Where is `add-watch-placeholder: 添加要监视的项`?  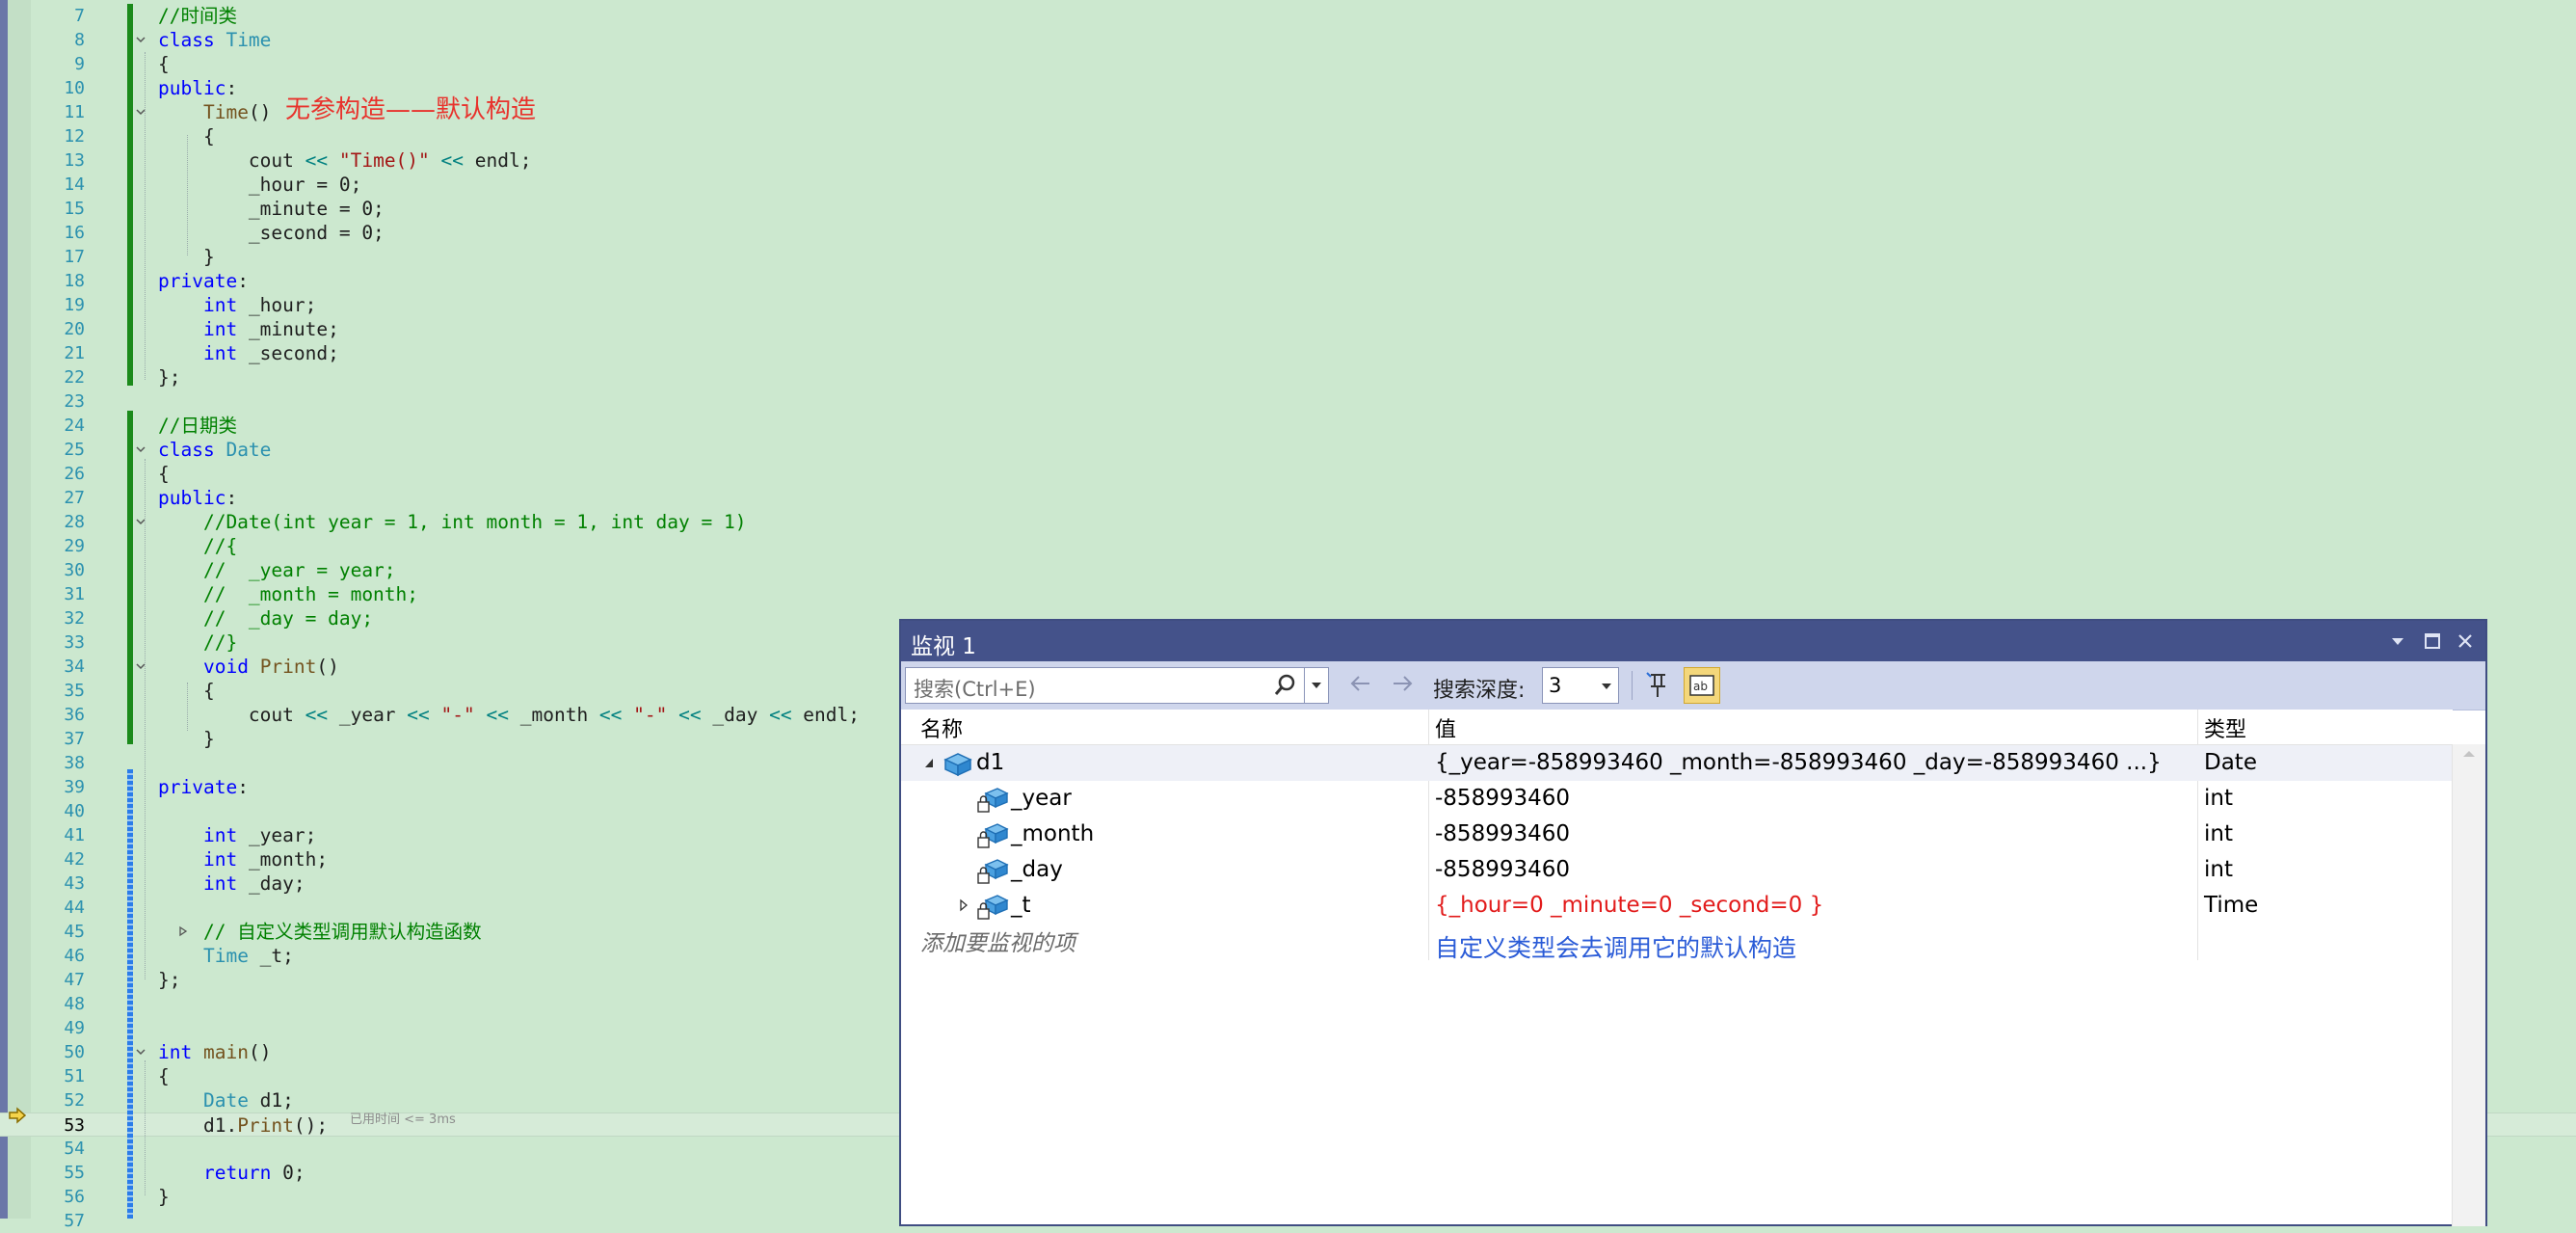
add-watch-placeholder: 添加要监视的项 is located at coordinates (998, 944).